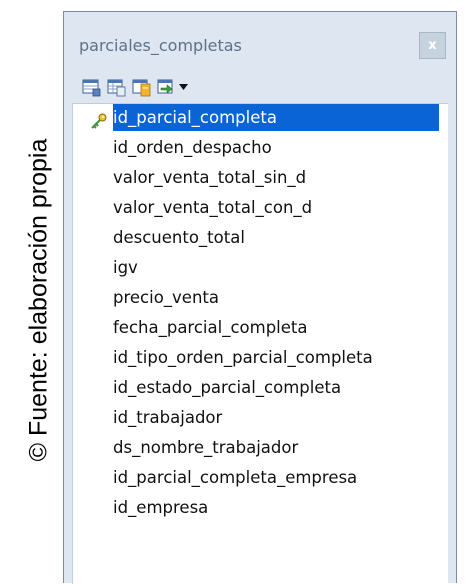 The height and width of the screenshot is (584, 468). Describe the element at coordinates (91, 87) in the screenshot. I see `table-view-icon` at that location.